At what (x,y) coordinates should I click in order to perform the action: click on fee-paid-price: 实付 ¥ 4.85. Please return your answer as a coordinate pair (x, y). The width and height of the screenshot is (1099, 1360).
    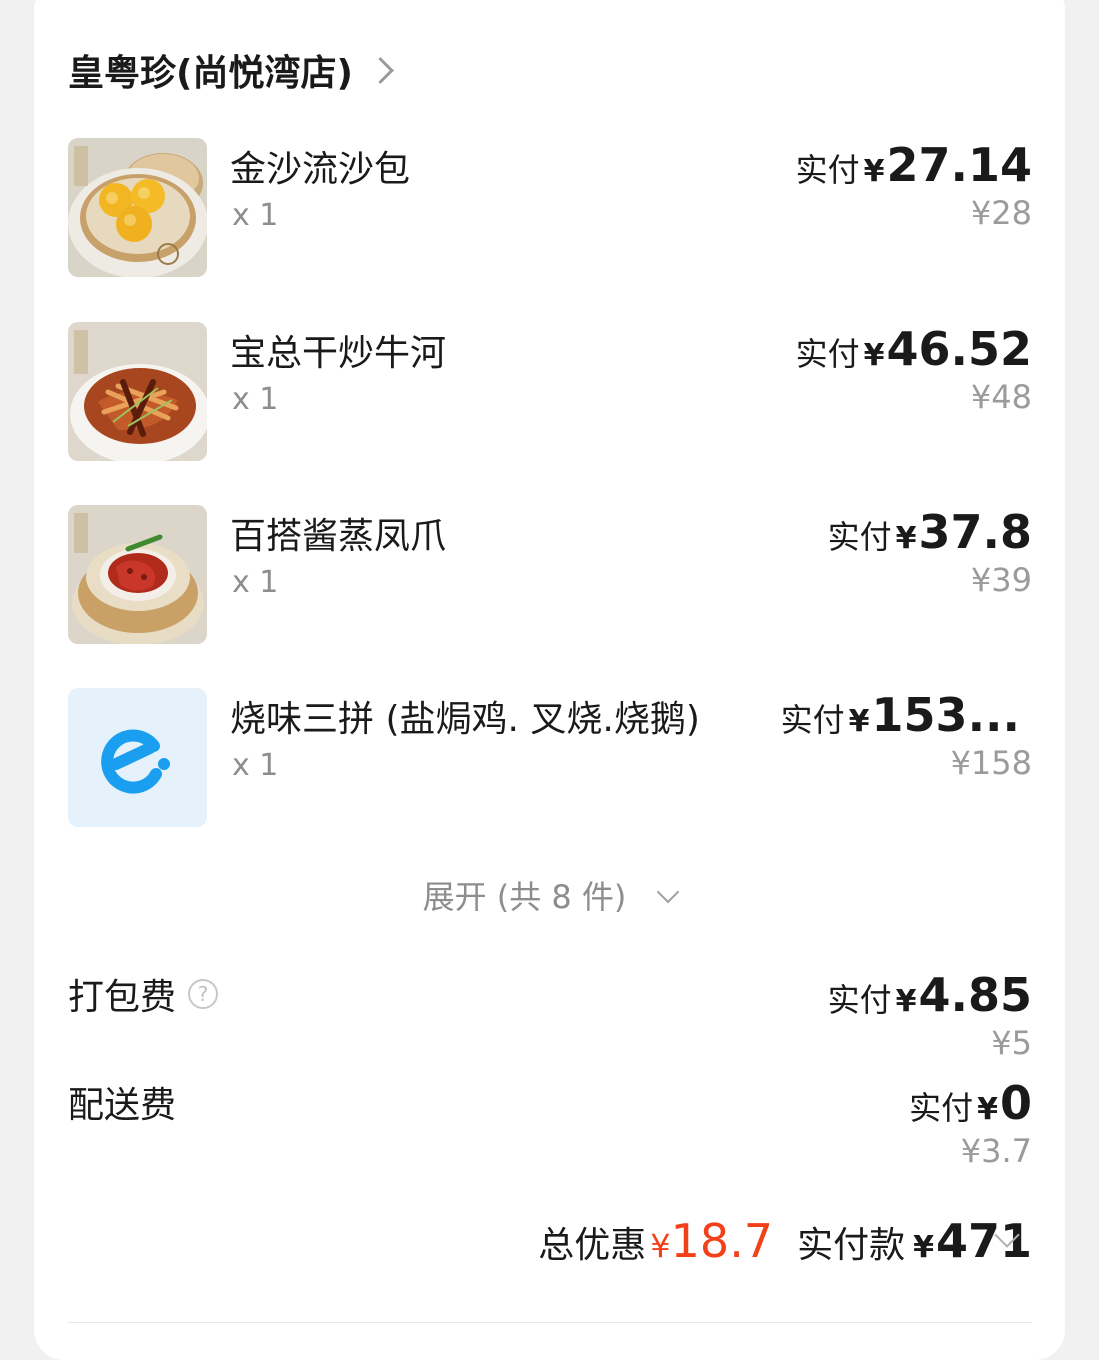
    Looking at the image, I should click on (930, 995).